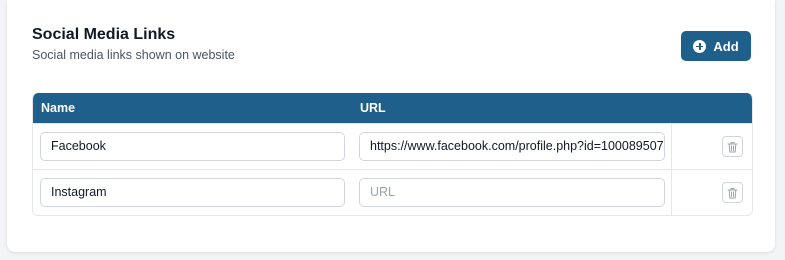 The height and width of the screenshot is (260, 785). Describe the element at coordinates (512, 192) in the screenshot. I see `url-input: URL` at that location.